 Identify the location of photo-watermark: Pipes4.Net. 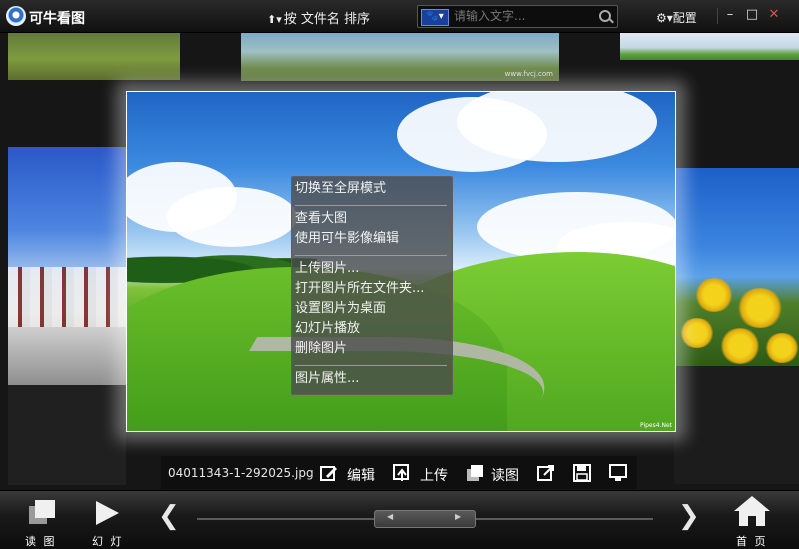
(655, 425).